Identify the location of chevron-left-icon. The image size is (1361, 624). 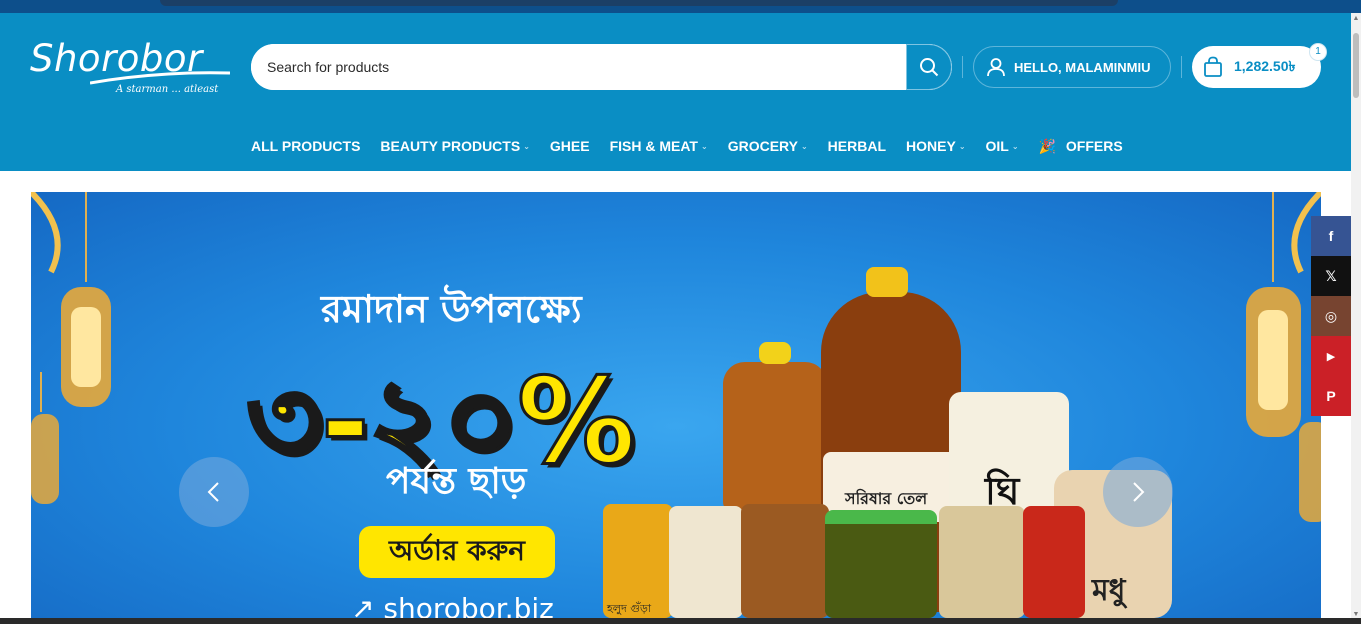
(213, 492).